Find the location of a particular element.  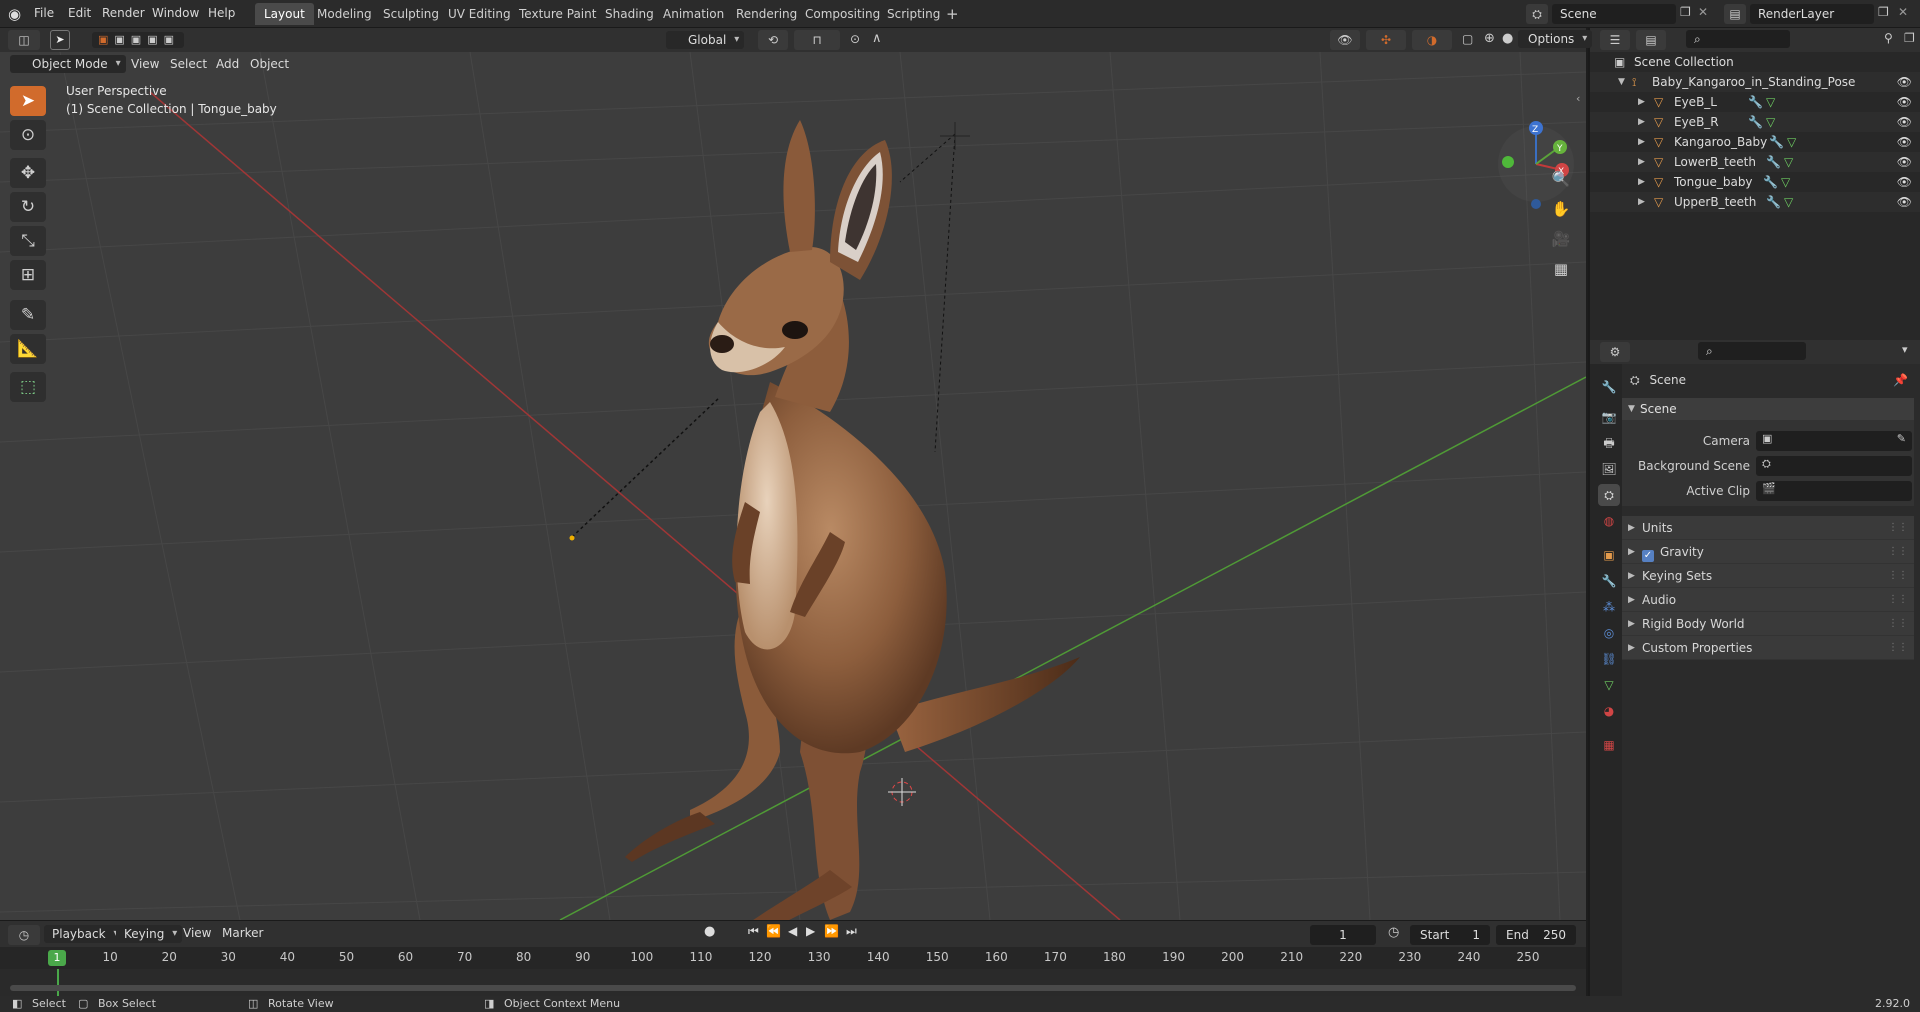

scene-collection-row: ▣ Scene Collection is located at coordinates (1755, 62).